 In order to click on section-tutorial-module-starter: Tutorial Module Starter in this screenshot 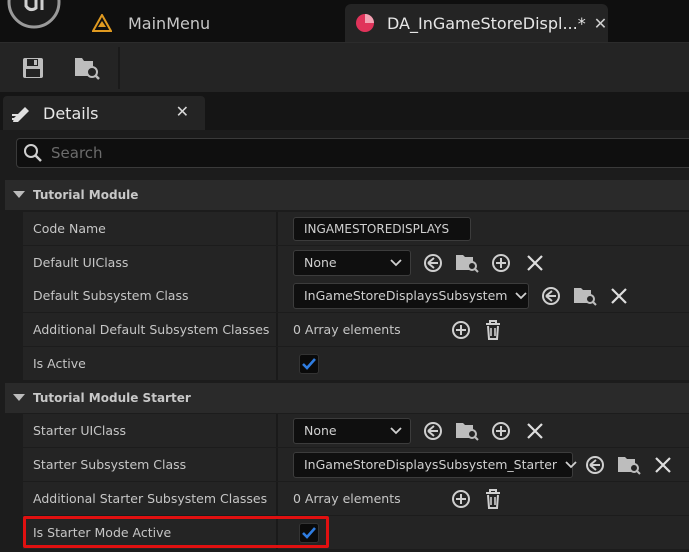, I will do `click(347, 398)`.